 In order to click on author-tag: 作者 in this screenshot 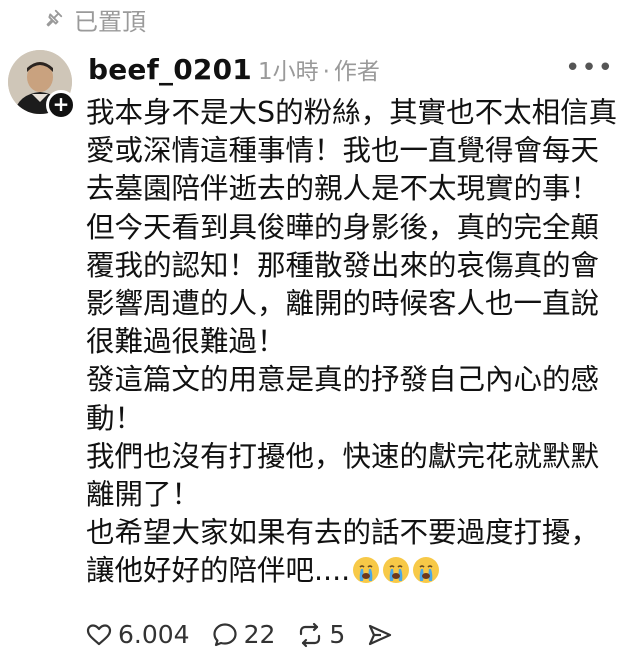, I will do `click(356, 72)`.